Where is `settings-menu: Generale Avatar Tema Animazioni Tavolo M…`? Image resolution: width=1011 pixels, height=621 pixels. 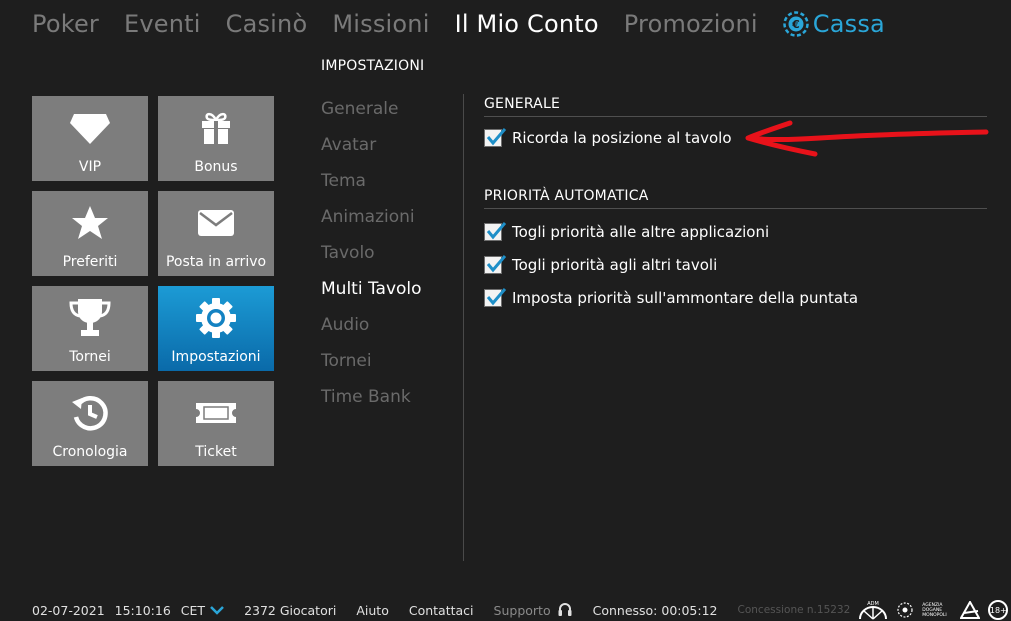
settings-menu: Generale Avatar Tema Animazioni Tavolo M… is located at coordinates (386, 258).